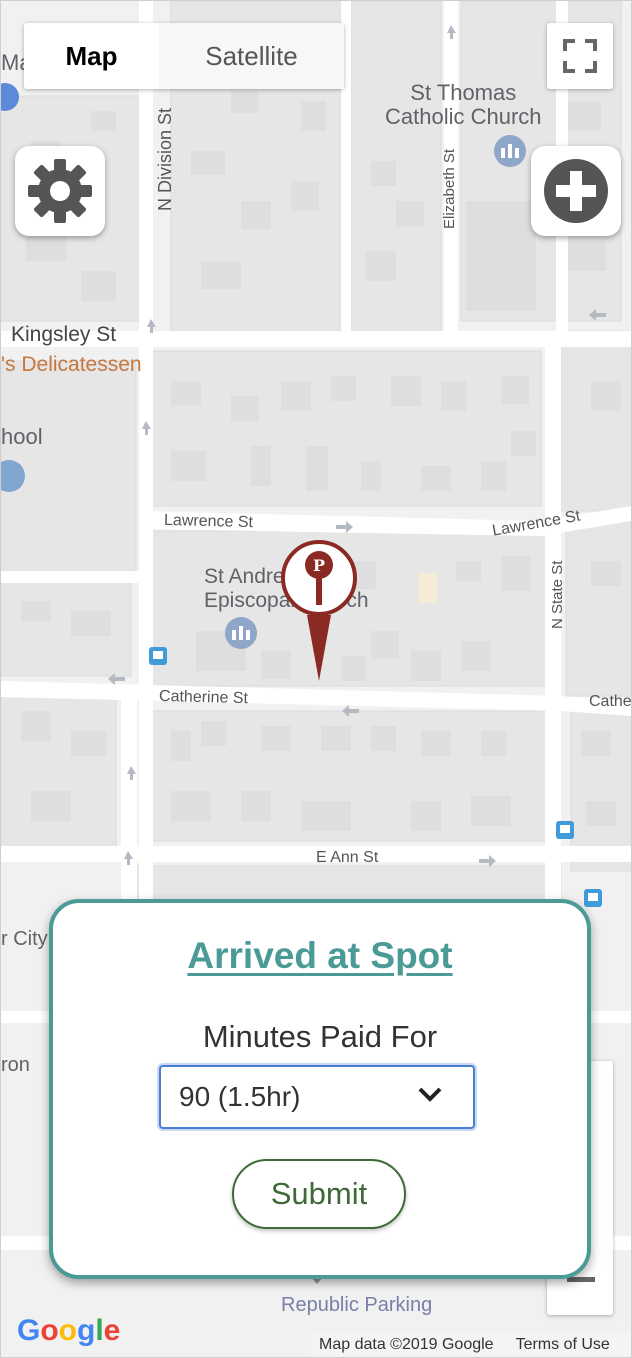 This screenshot has width=632, height=1358. What do you see at coordinates (319, 1194) in the screenshot?
I see `submit-button: Submit` at bounding box center [319, 1194].